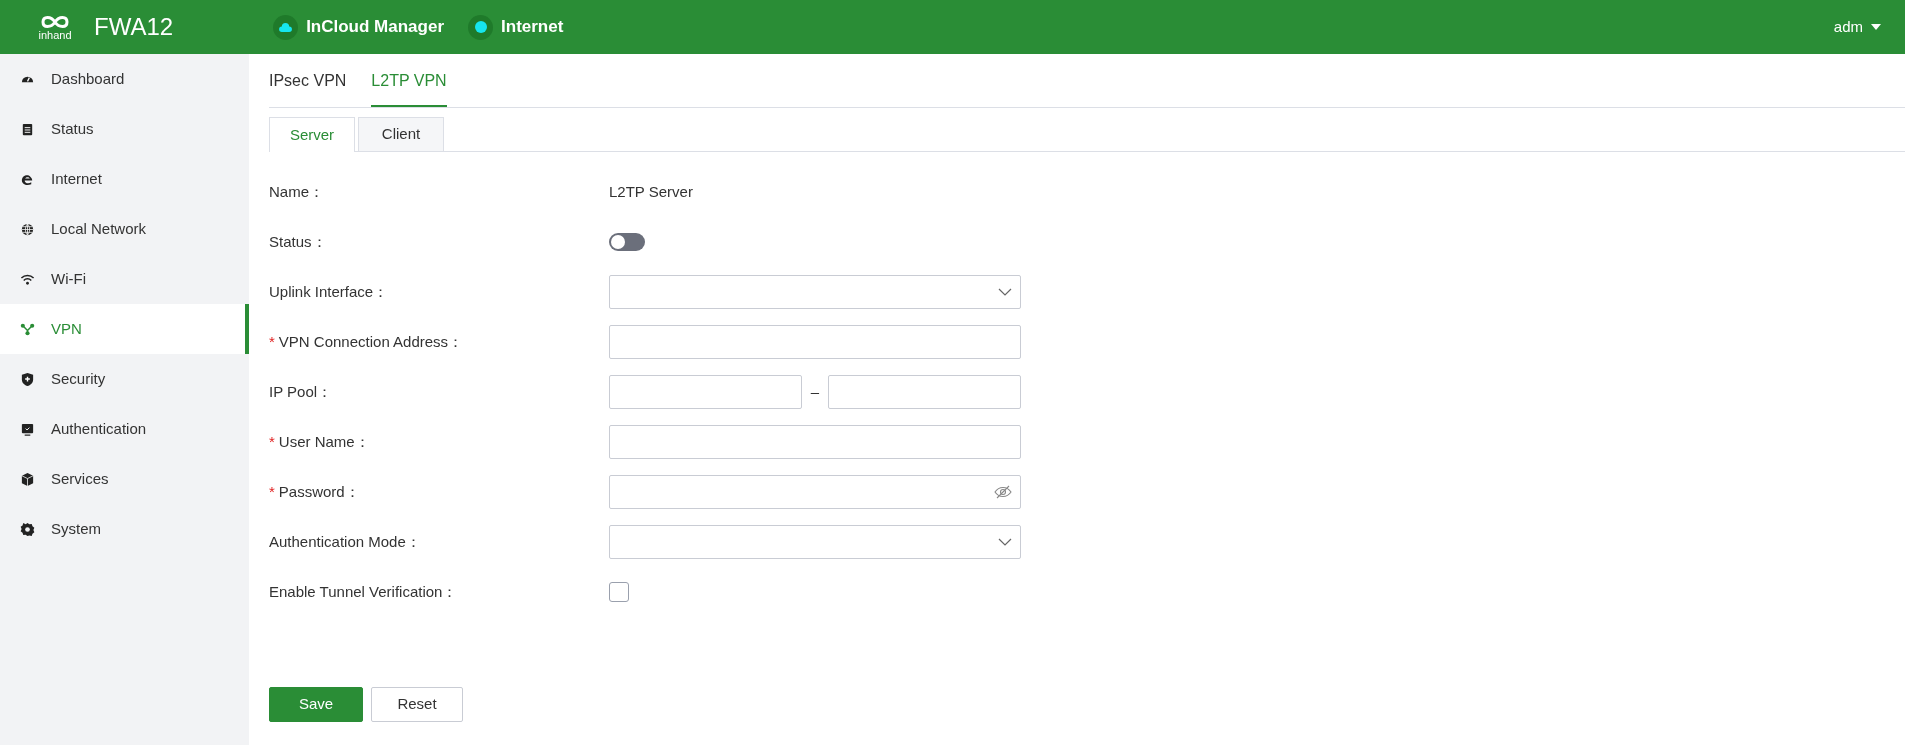 This screenshot has width=1905, height=745. Describe the element at coordinates (124, 79) in the screenshot. I see `sidebar-item: Dashboard` at that location.